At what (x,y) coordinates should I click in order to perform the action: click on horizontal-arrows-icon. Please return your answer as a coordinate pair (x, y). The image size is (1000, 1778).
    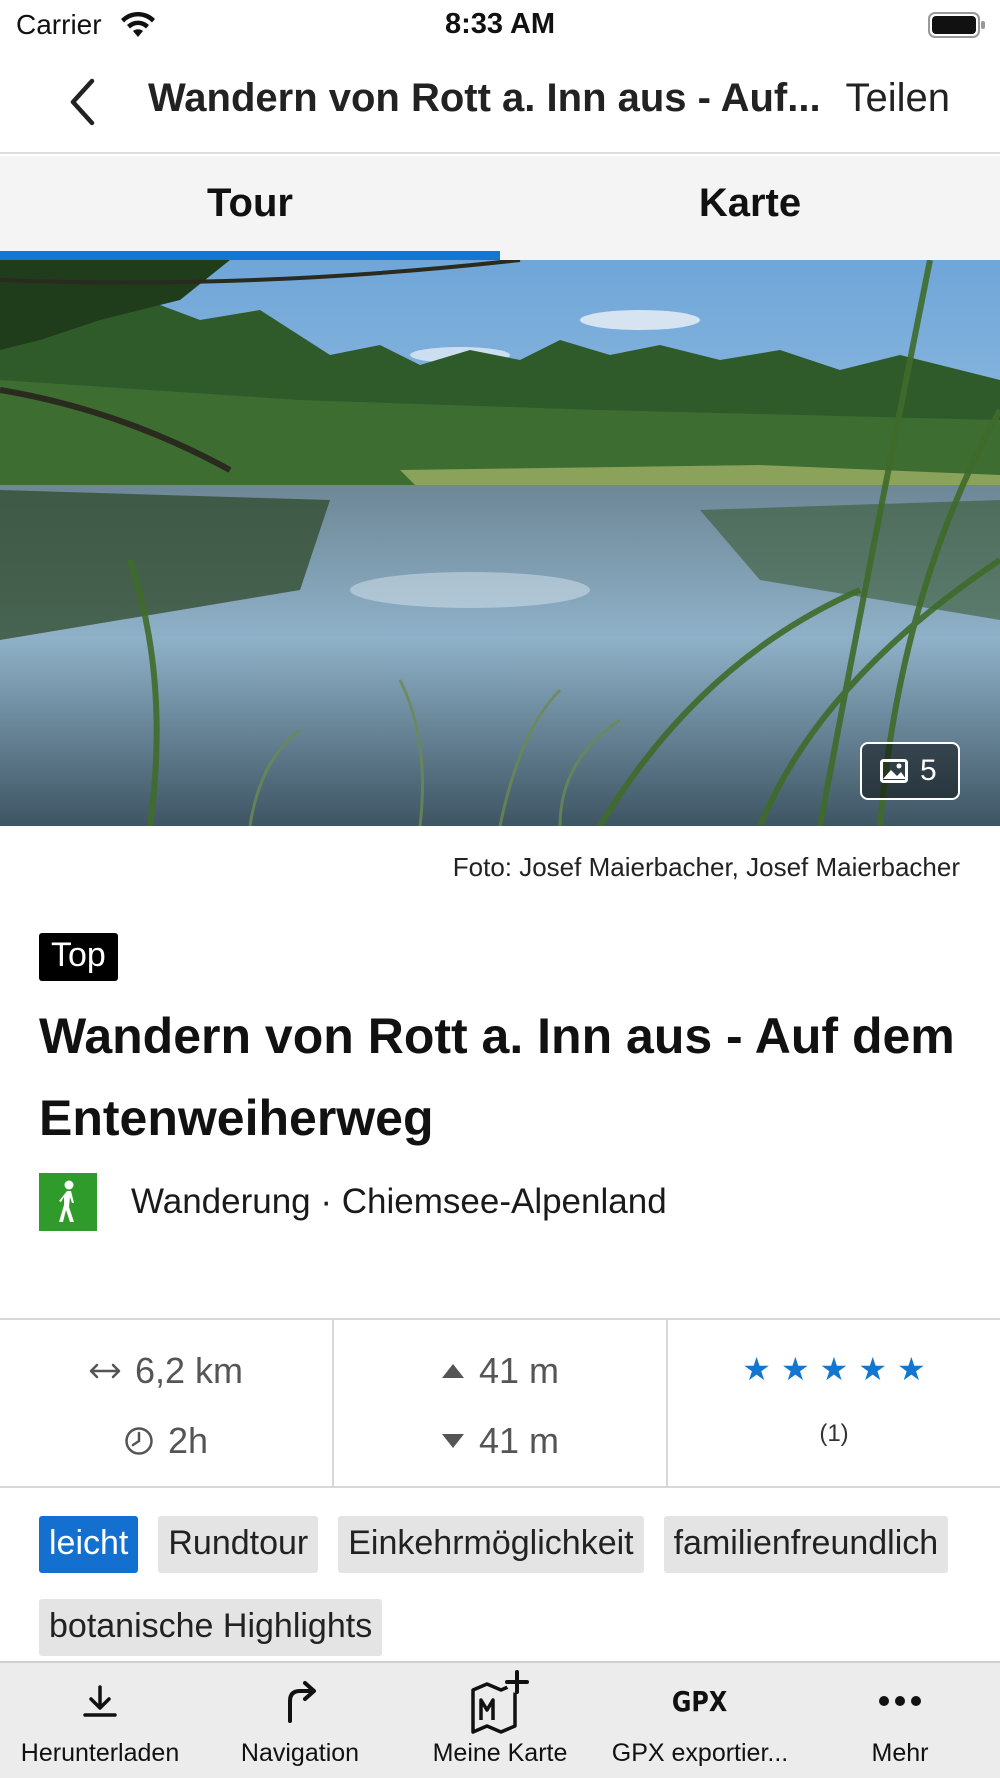
    Looking at the image, I should click on (105, 1371).